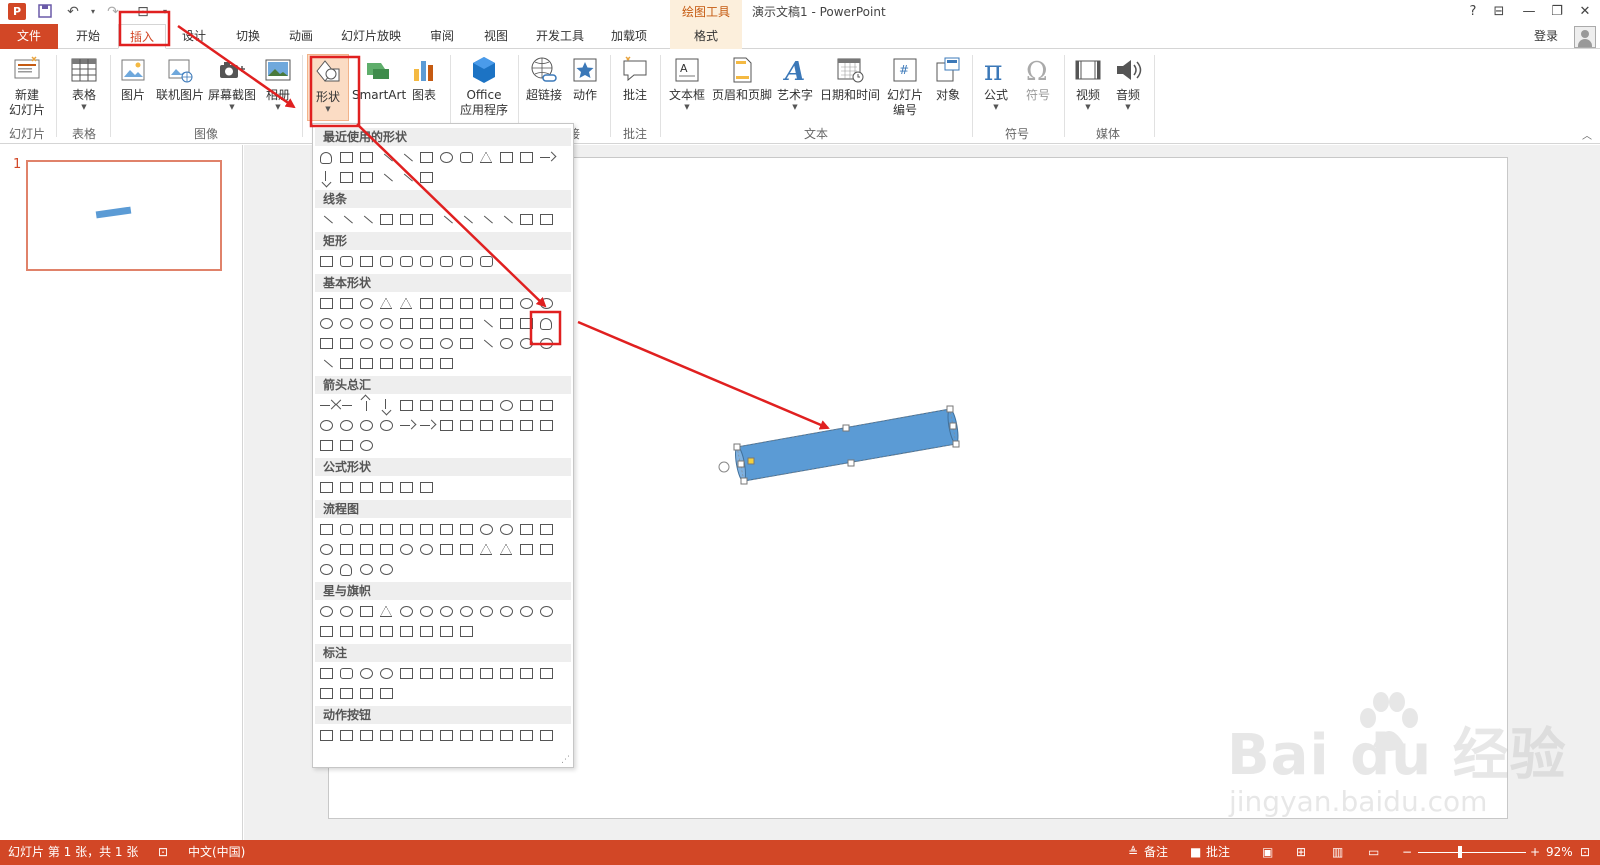 This screenshot has width=1600, height=865. I want to click on shape-double-arrow-line-icon, so click(366, 219).